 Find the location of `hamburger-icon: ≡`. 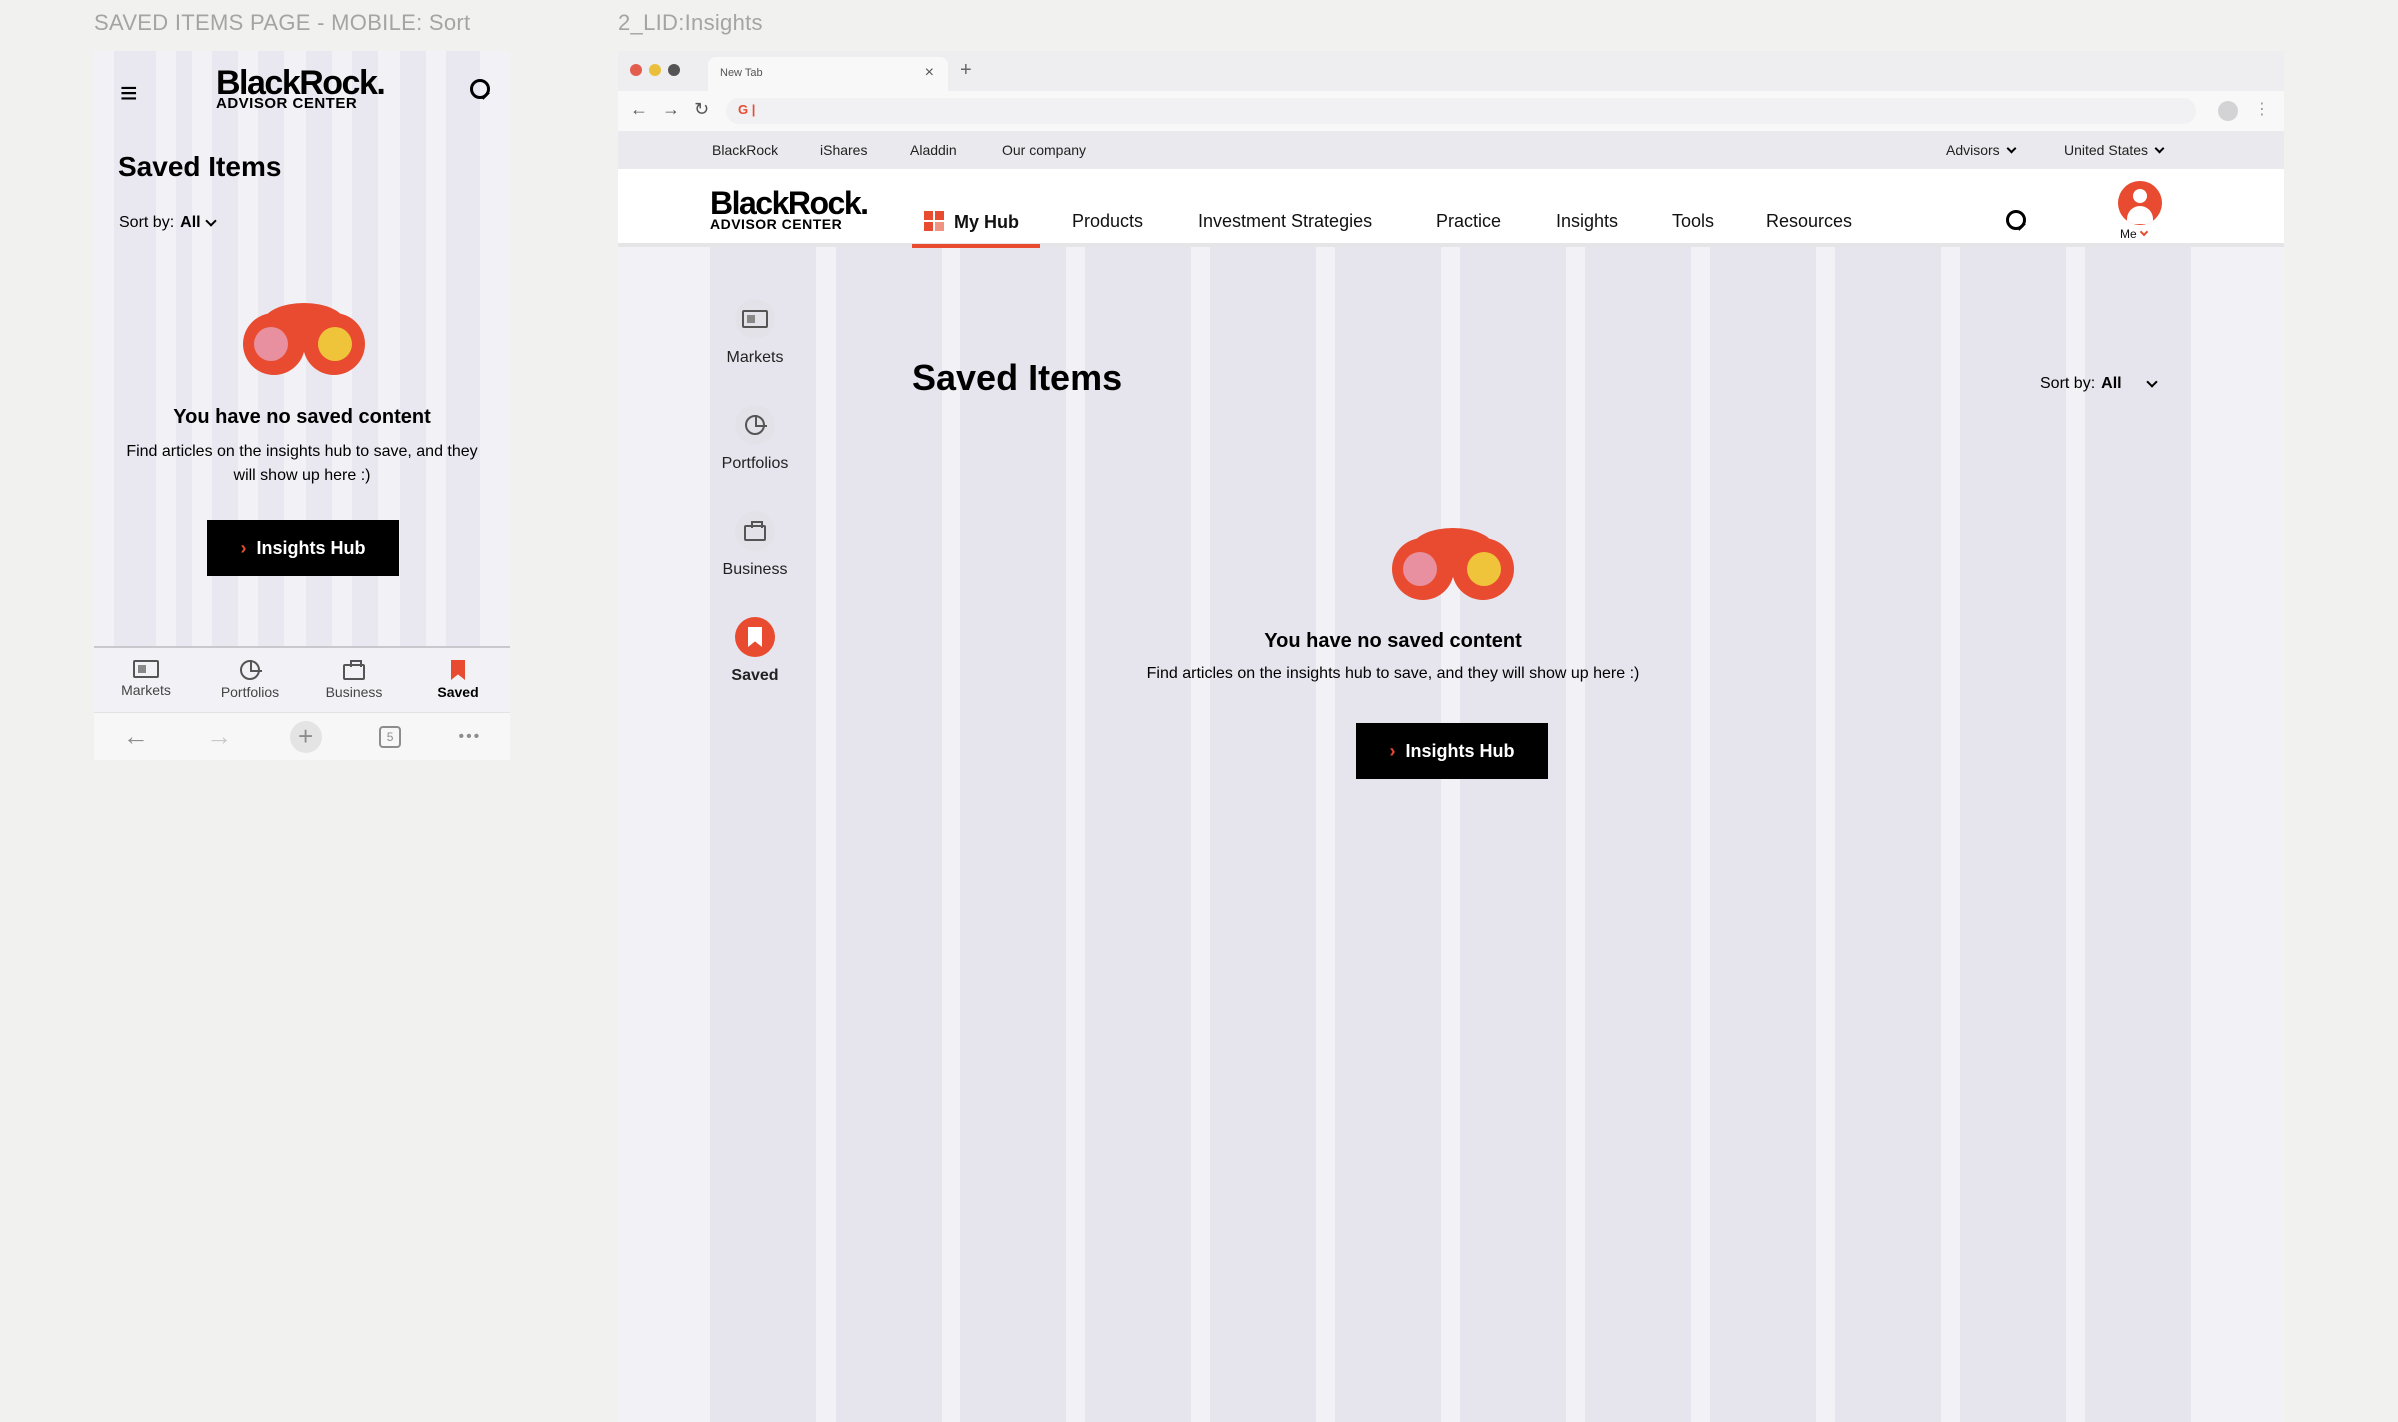

hamburger-icon: ≡ is located at coordinates (129, 94).